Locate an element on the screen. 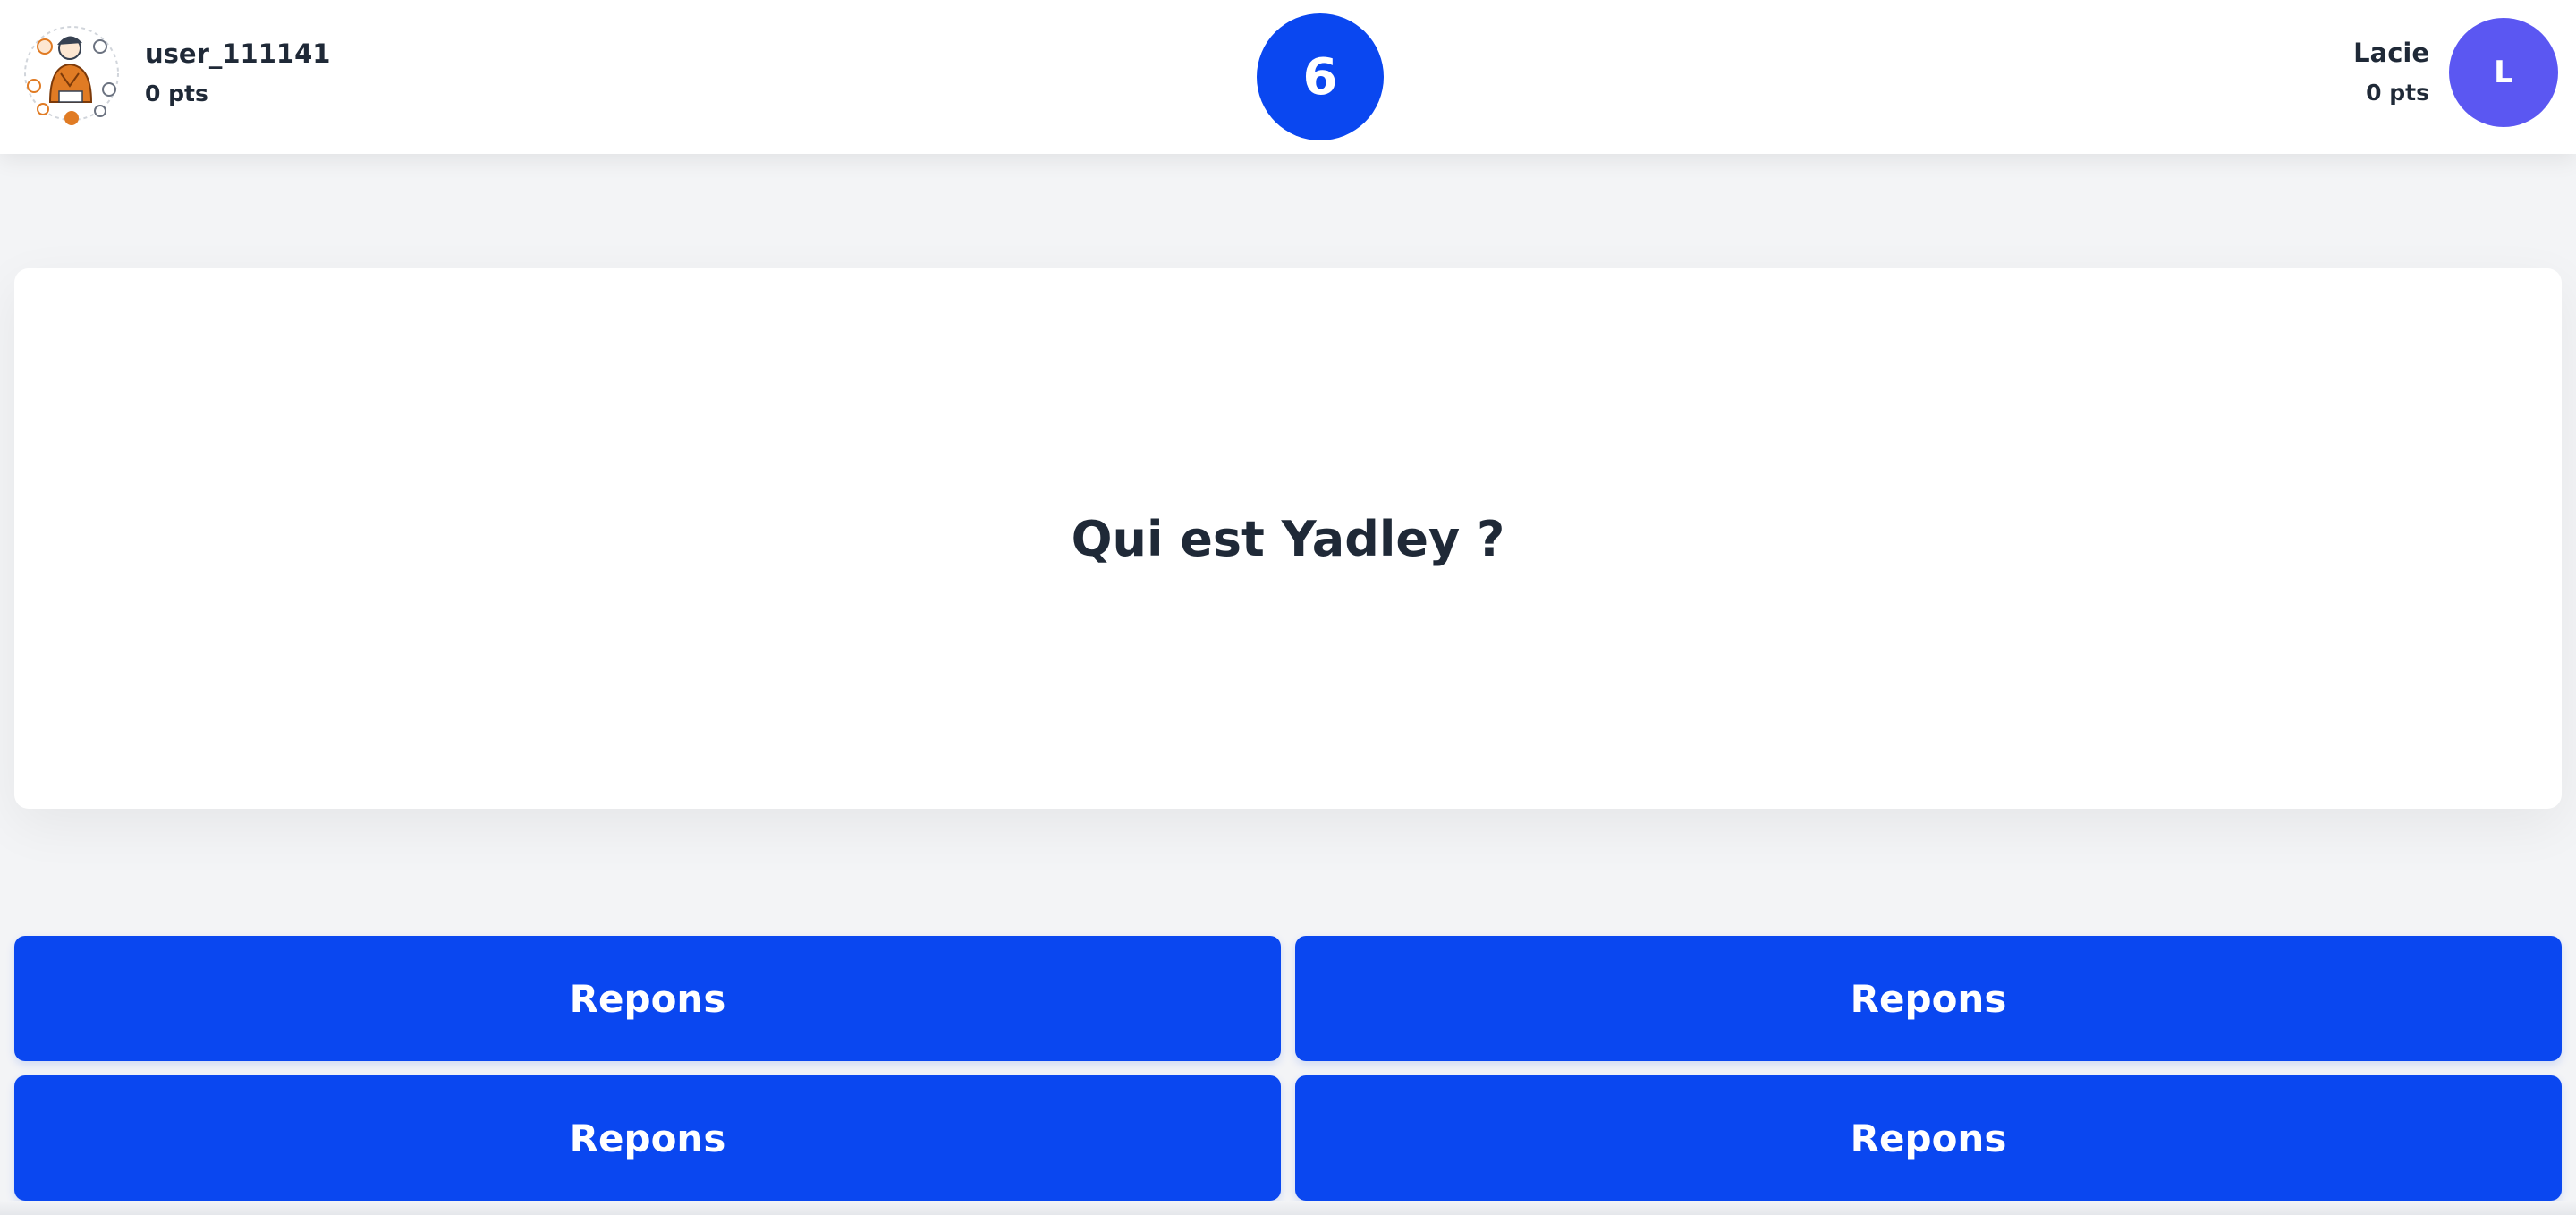 This screenshot has height=1215, width=2576. player-left: user_111141 0 pts is located at coordinates (174, 74).